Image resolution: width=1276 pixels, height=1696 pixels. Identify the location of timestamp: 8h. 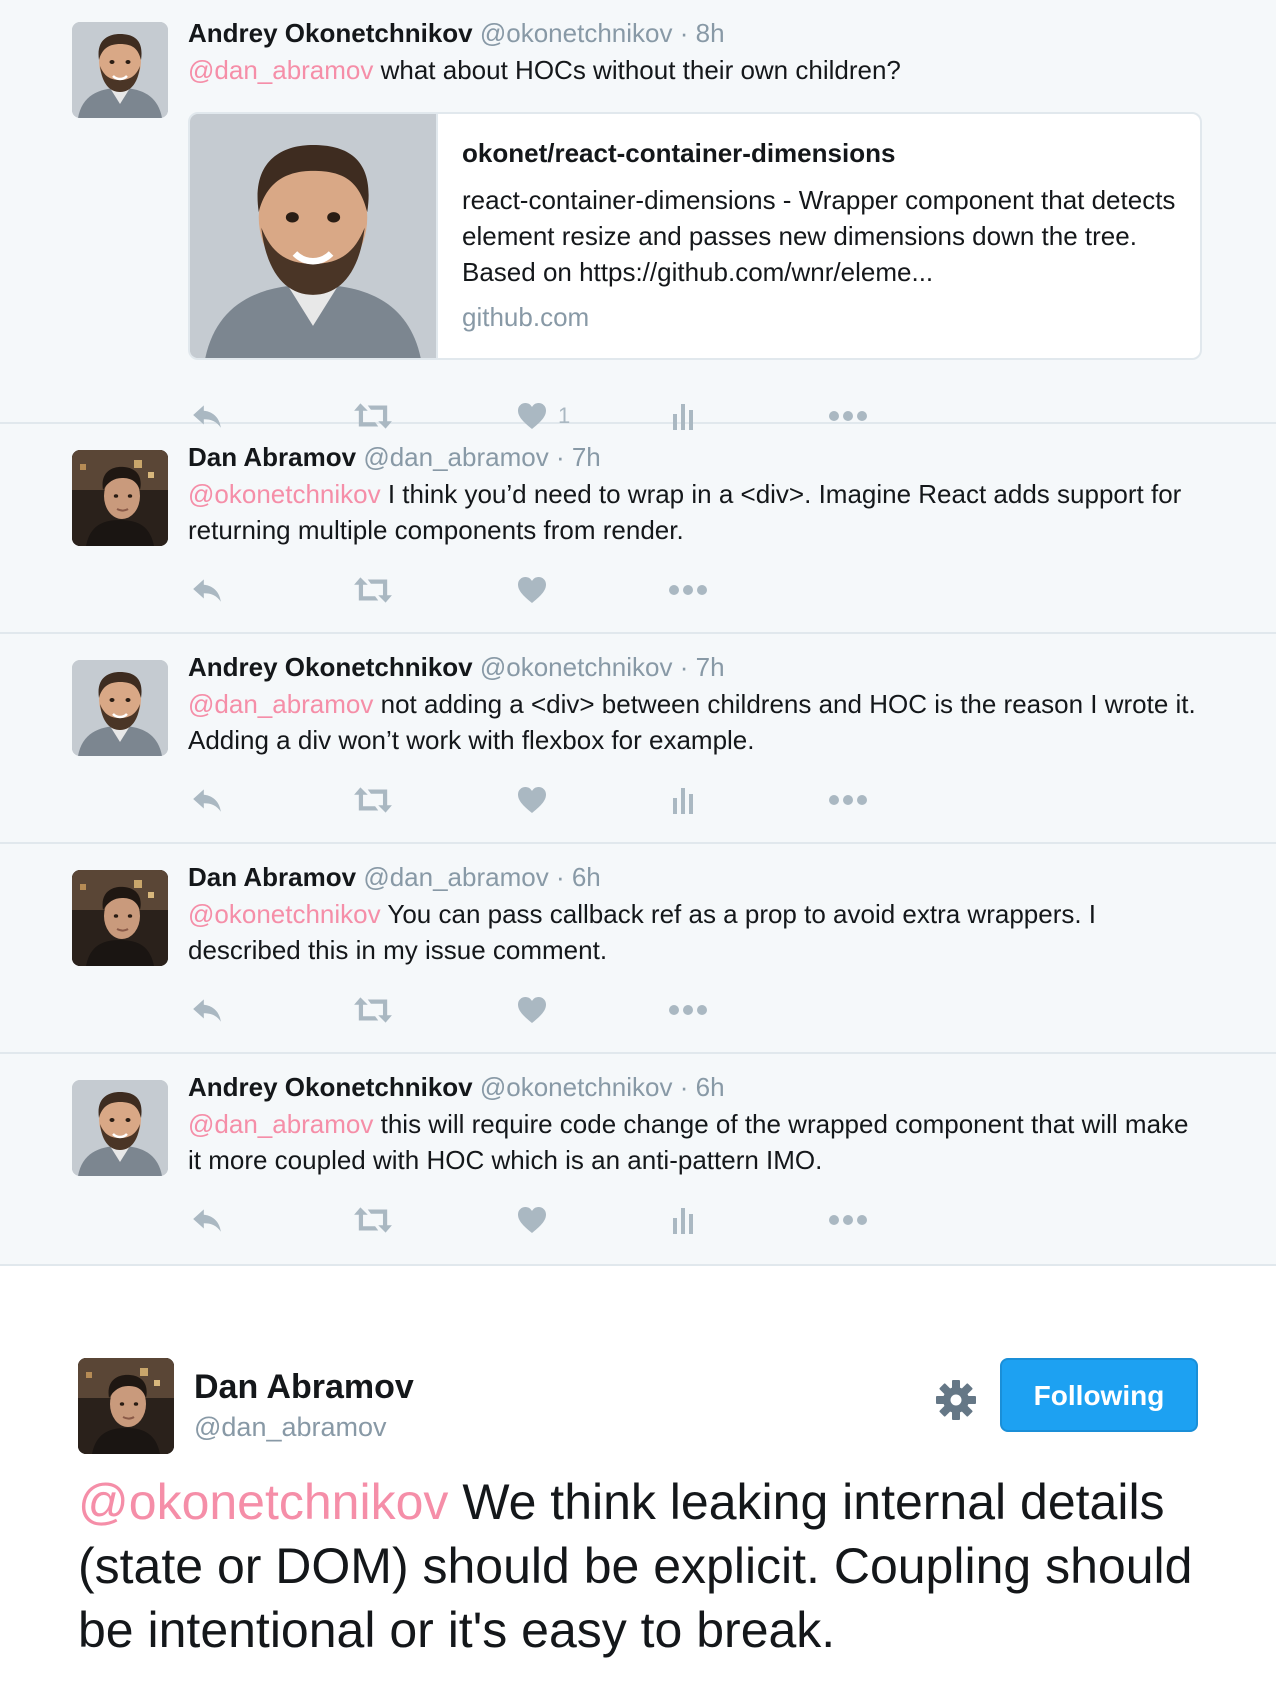
(710, 33).